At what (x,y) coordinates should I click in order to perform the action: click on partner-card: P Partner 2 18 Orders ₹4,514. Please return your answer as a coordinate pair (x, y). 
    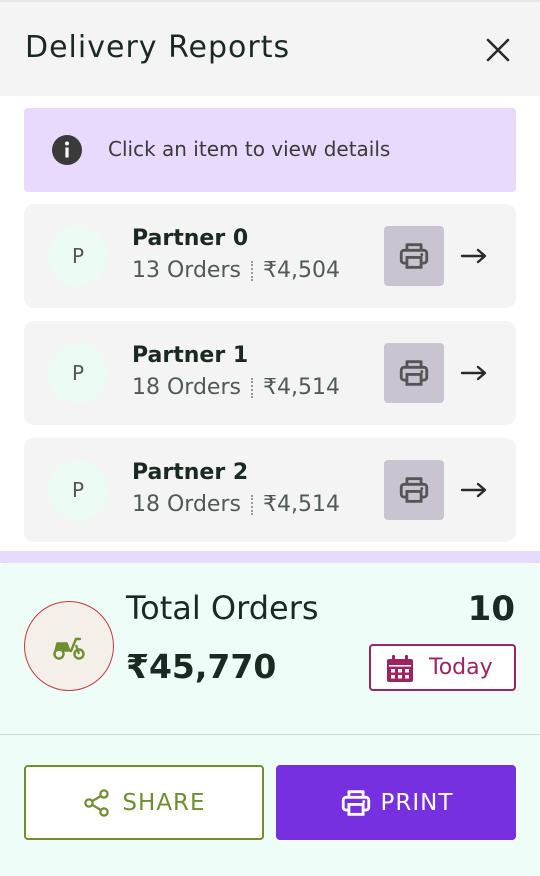
    Looking at the image, I should click on (270, 490).